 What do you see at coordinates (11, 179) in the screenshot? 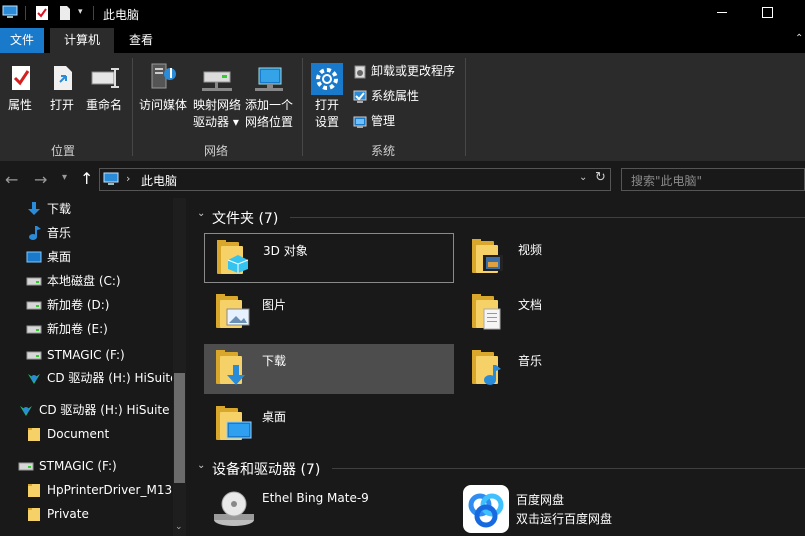
I see `back-arrow-icon: ←` at bounding box center [11, 179].